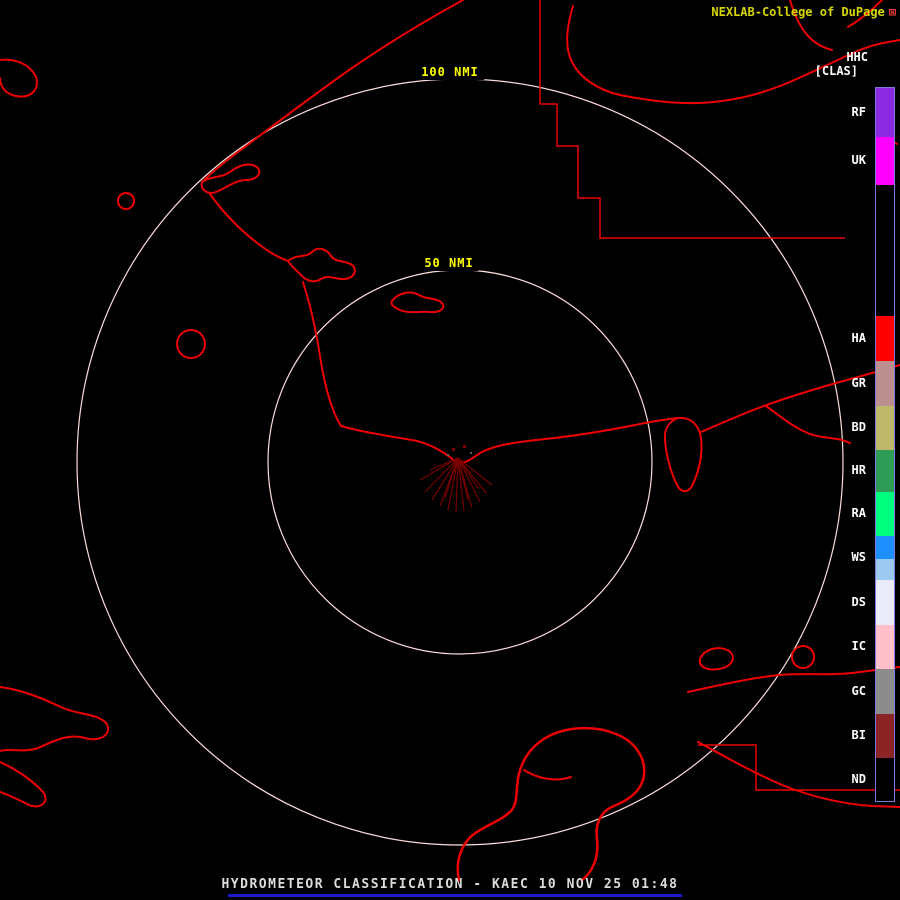 This screenshot has width=900, height=900. What do you see at coordinates (885, 602) in the screenshot?
I see `legend-segment-ds` at bounding box center [885, 602].